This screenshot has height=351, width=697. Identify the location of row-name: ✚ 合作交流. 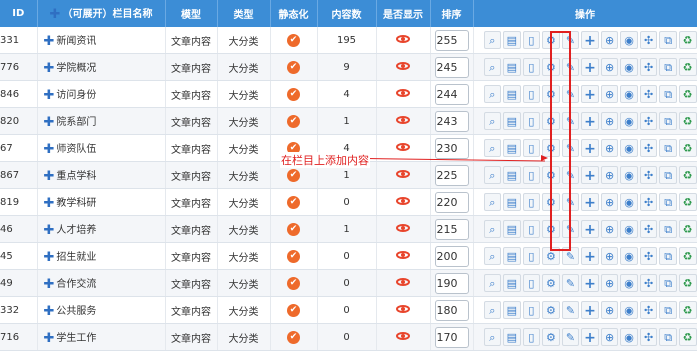
(101, 283).